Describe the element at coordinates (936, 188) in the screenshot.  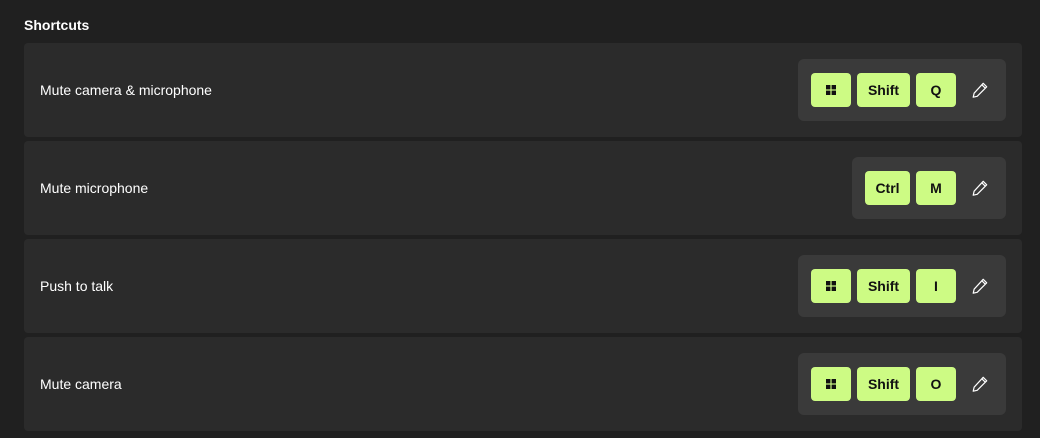
I see `key-cap: M` at that location.